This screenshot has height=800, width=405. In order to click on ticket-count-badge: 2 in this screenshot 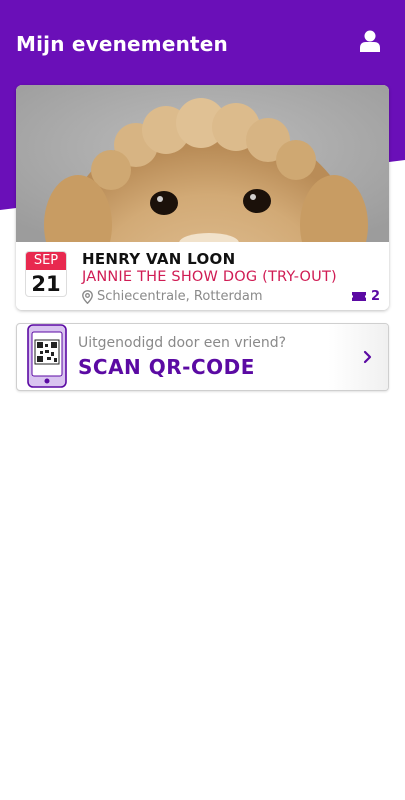, I will do `click(365, 296)`.